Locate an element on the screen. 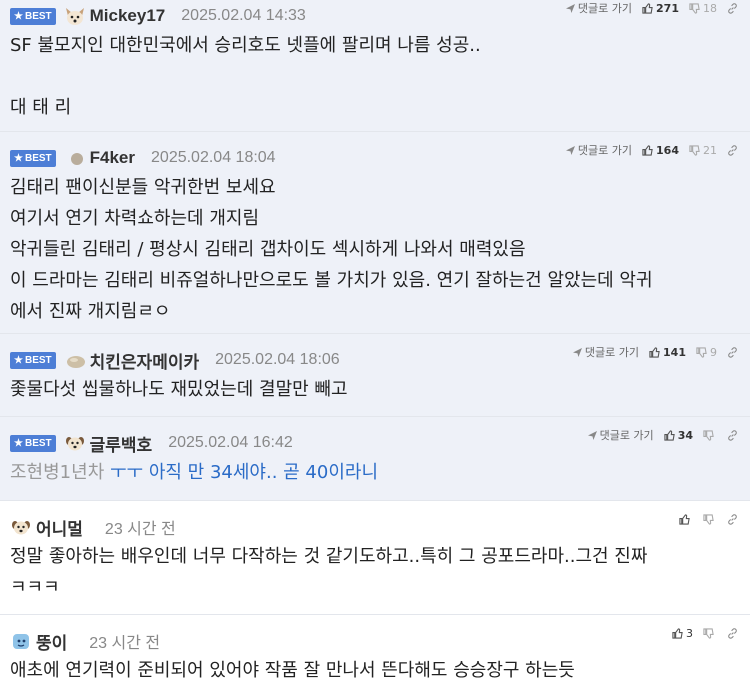 Image resolution: width=750 pixels, height=698 pixels. comment-actions: 댓글로 가기 271 18 is located at coordinates (651, 8).